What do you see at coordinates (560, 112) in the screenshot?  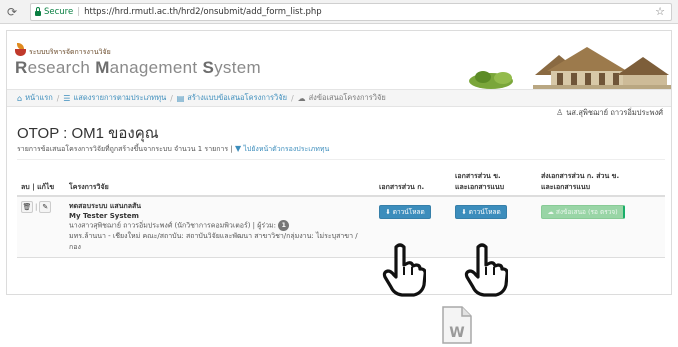 I see `user-icon: ♙` at bounding box center [560, 112].